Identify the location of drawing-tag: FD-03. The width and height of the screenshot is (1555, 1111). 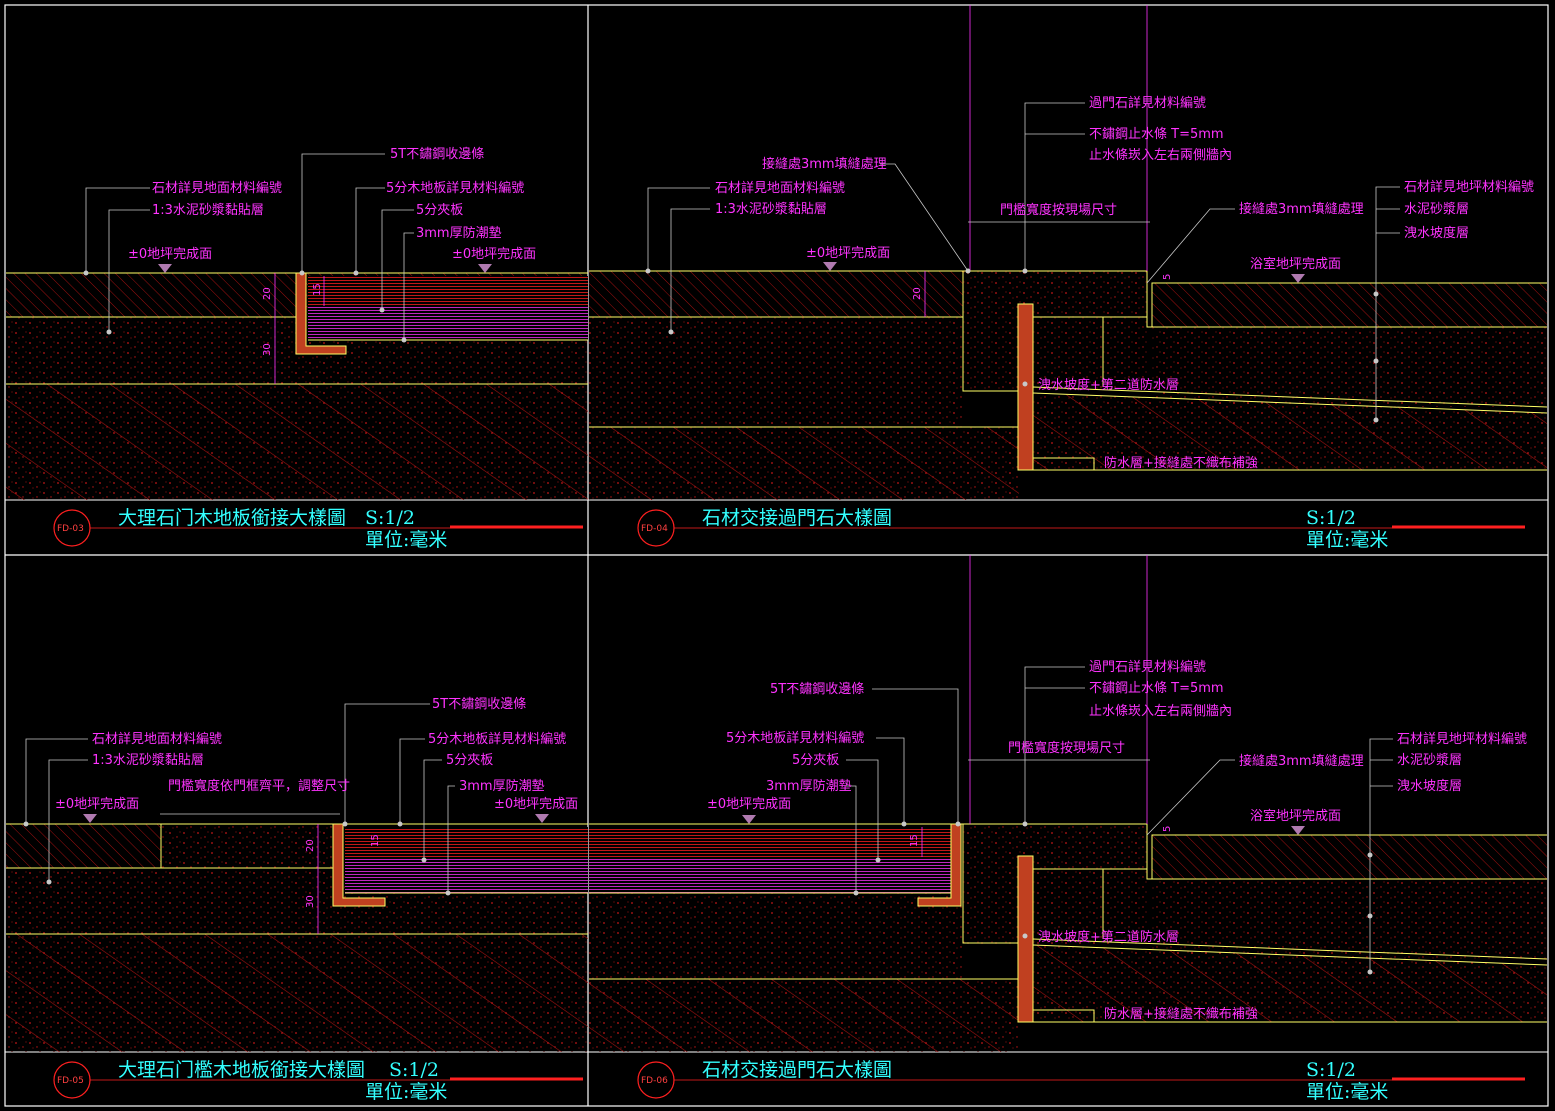
(70, 529).